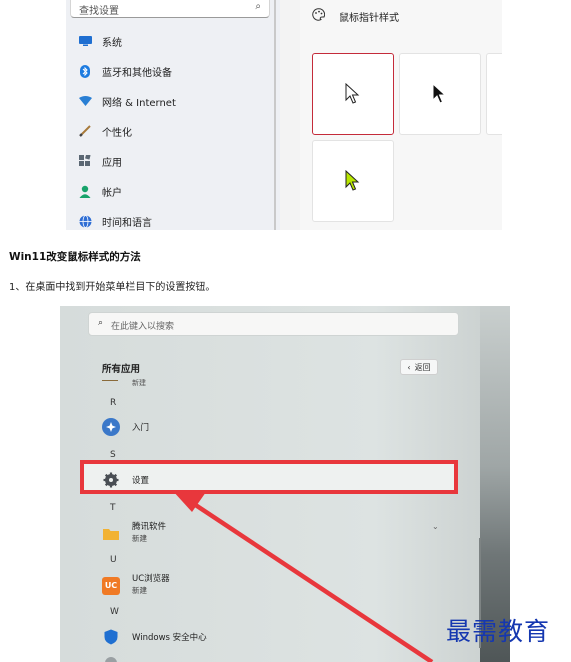  Describe the element at coordinates (258, 6) in the screenshot. I see `search-icon: ⌕` at that location.